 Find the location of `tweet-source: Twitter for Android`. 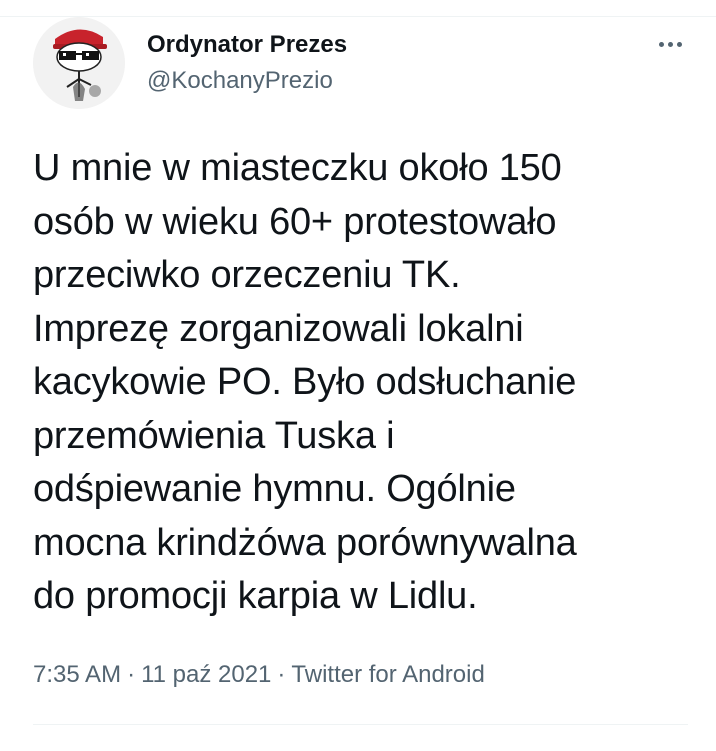

tweet-source: Twitter for Android is located at coordinates (387, 674).